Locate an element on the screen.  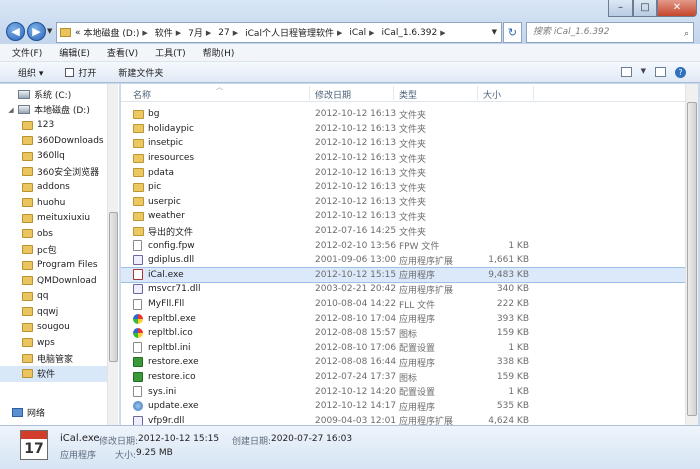
file-row: vfp9r.dll 2009-04-03 12:01 应用程序扩展 4,624 KB is located at coordinates (403, 419).